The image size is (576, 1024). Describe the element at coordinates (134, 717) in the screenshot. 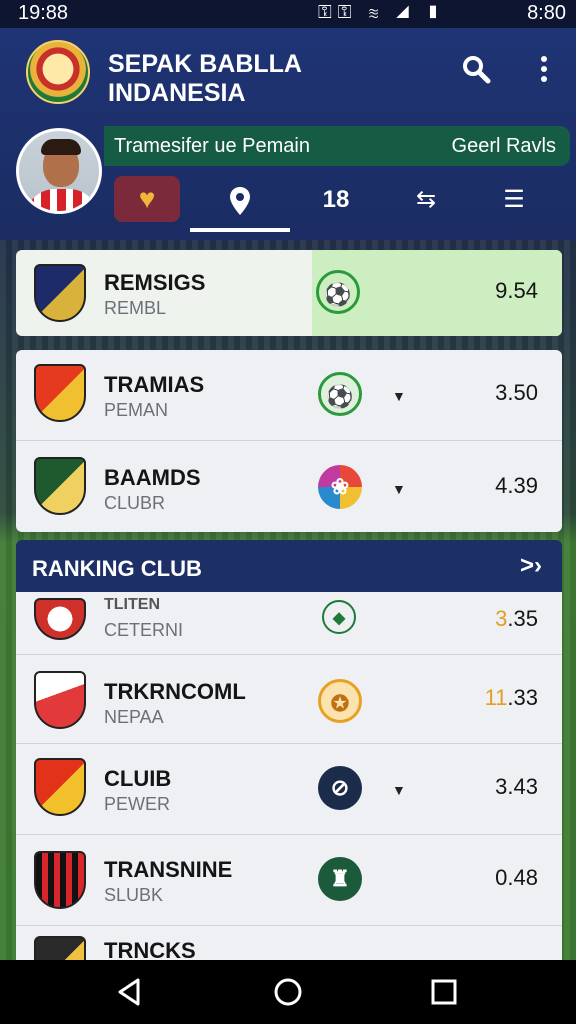

I see `club-subtitle: NEPAA` at that location.